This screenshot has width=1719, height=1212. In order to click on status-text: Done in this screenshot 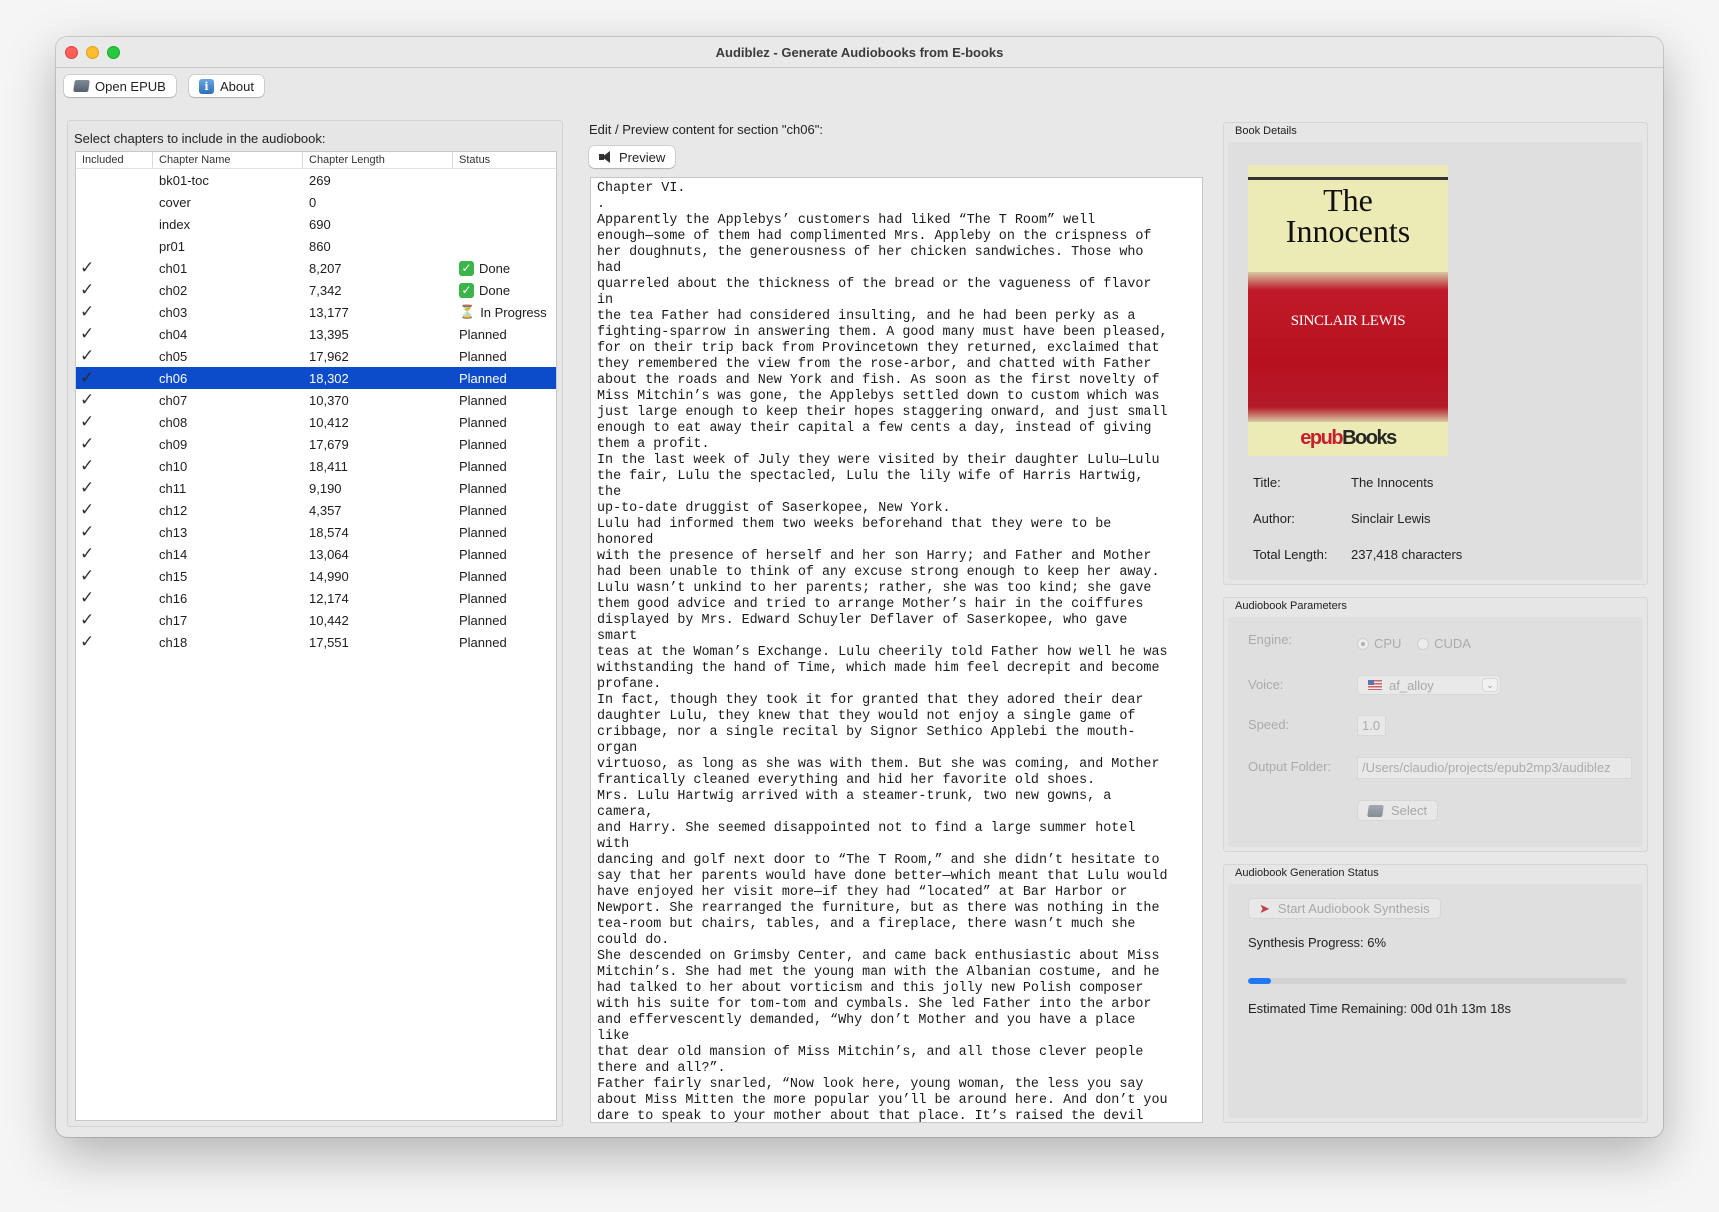, I will do `click(495, 268)`.